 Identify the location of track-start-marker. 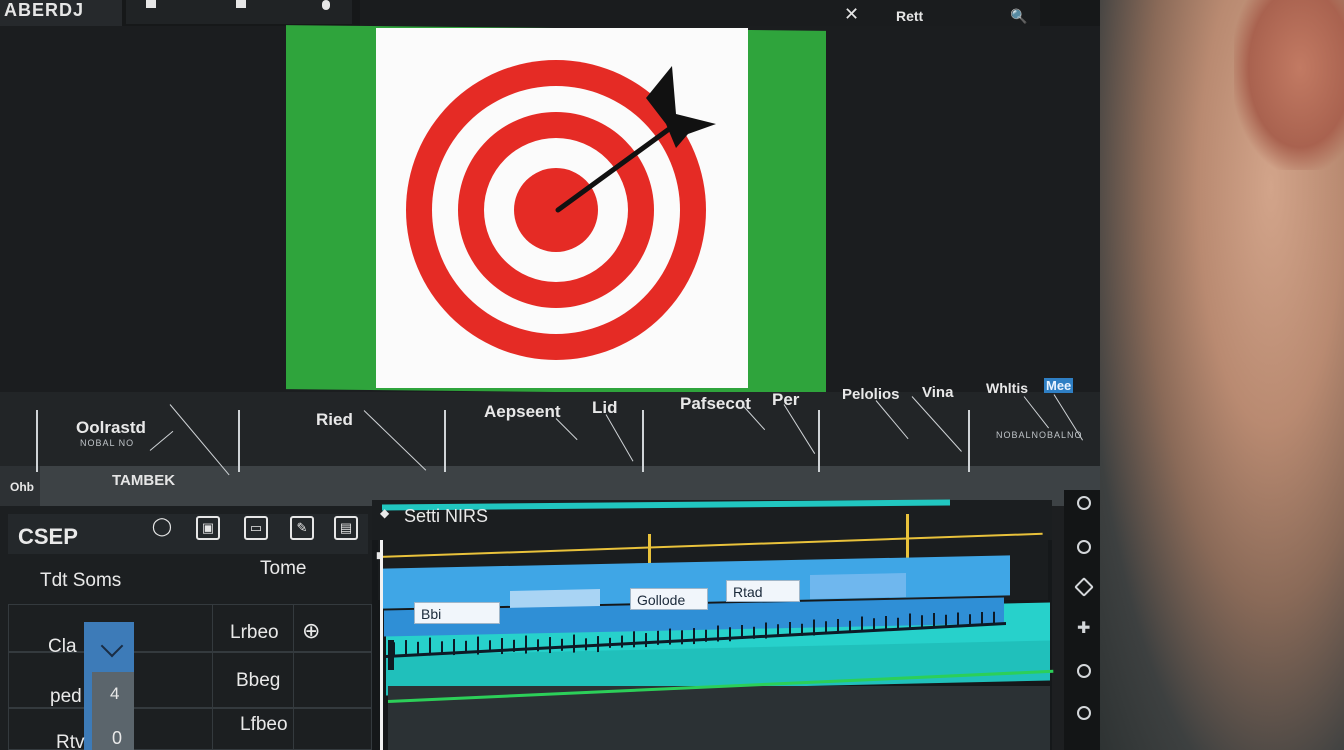
(391, 655).